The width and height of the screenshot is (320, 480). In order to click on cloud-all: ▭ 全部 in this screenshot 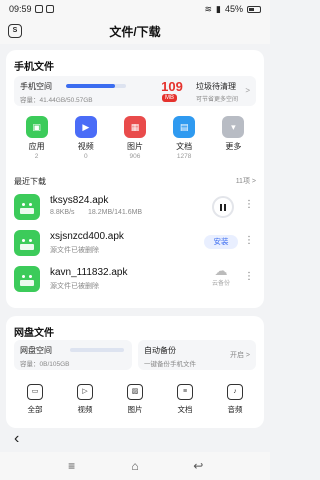, I will do `click(35, 399)`.